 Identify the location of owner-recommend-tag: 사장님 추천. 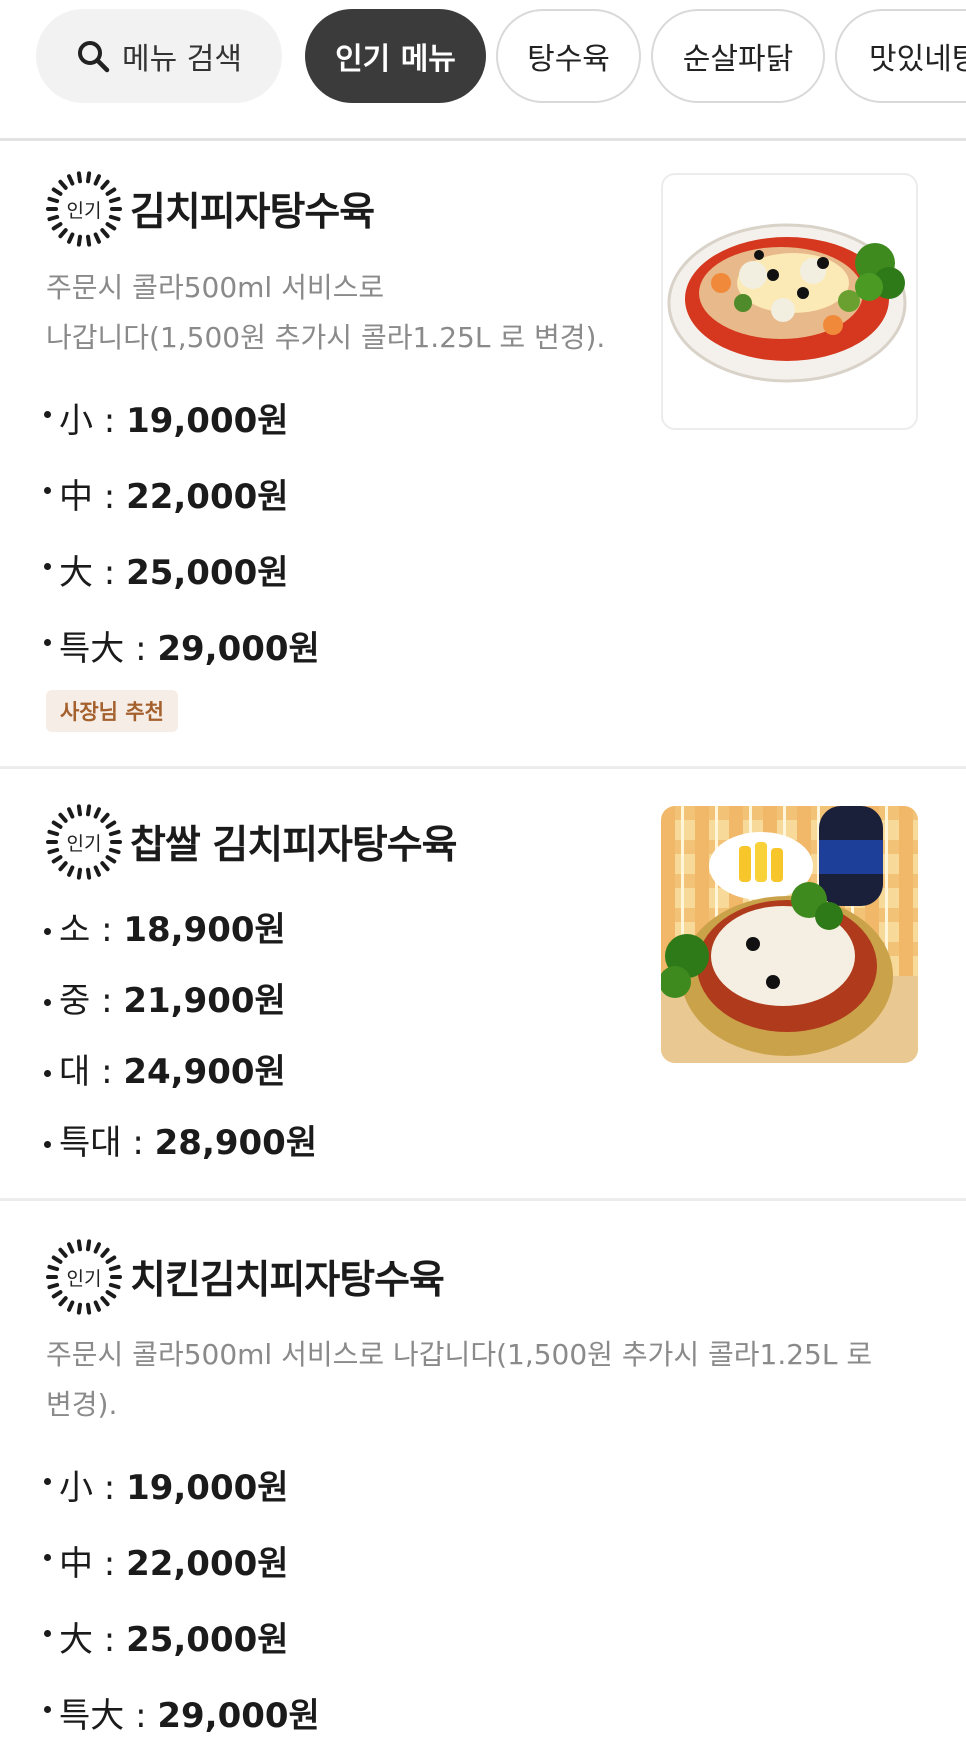
(112, 711).